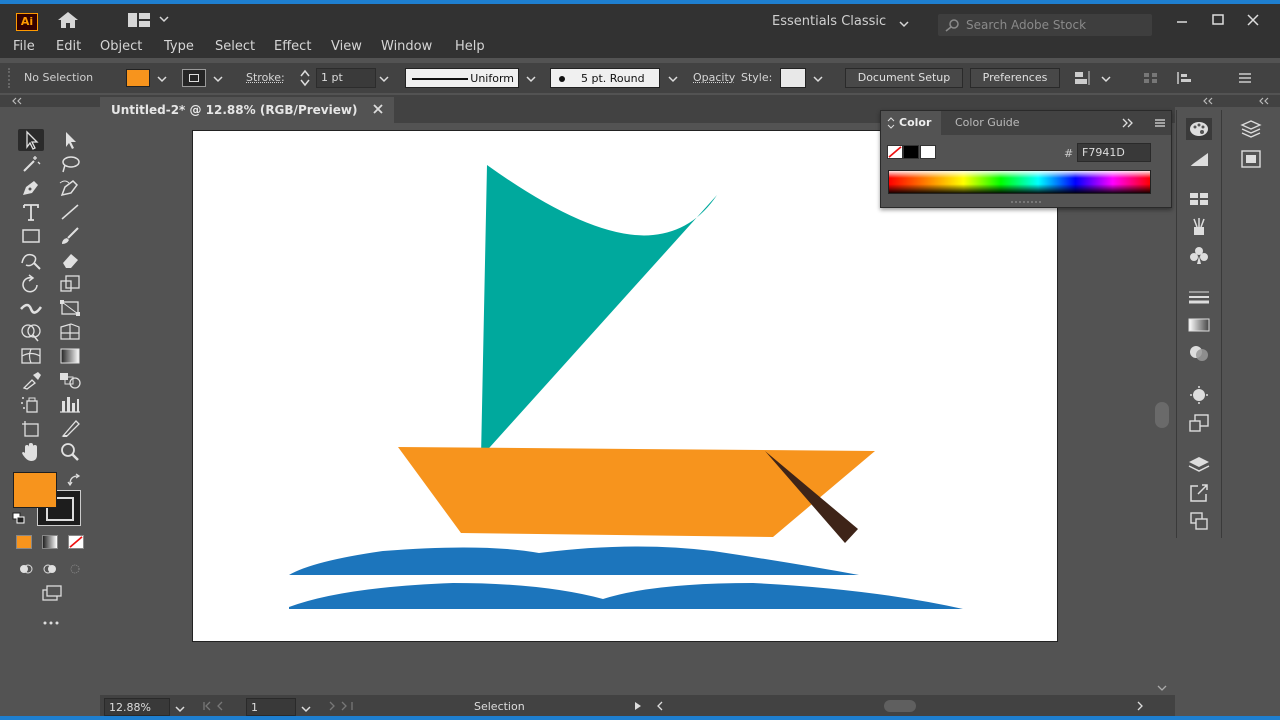 The image size is (1280, 720). I want to click on transform-icon, so click(1151, 78).